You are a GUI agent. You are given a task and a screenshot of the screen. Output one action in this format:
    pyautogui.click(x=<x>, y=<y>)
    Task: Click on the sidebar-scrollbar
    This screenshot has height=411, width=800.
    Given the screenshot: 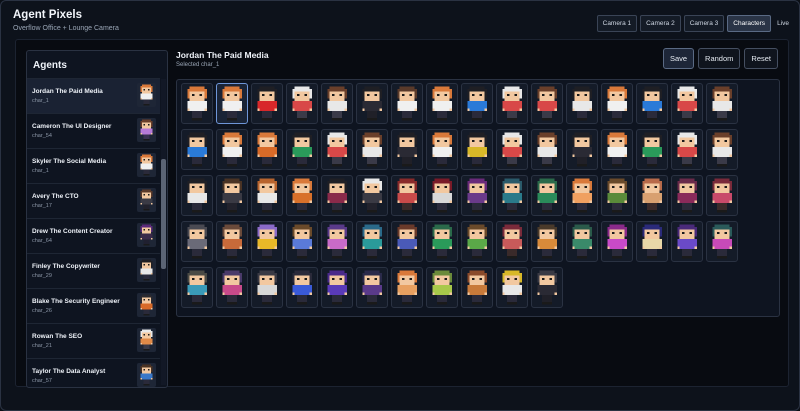 What is the action you would take?
    pyautogui.click(x=163, y=232)
    